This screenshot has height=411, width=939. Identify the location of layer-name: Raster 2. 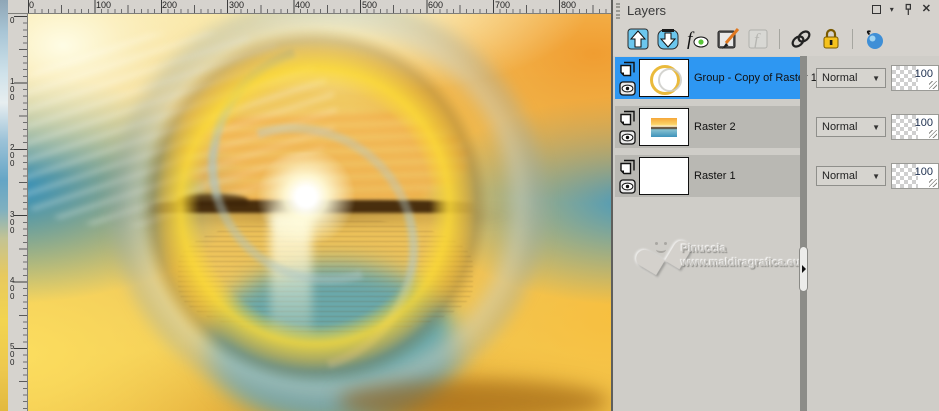
(715, 127).